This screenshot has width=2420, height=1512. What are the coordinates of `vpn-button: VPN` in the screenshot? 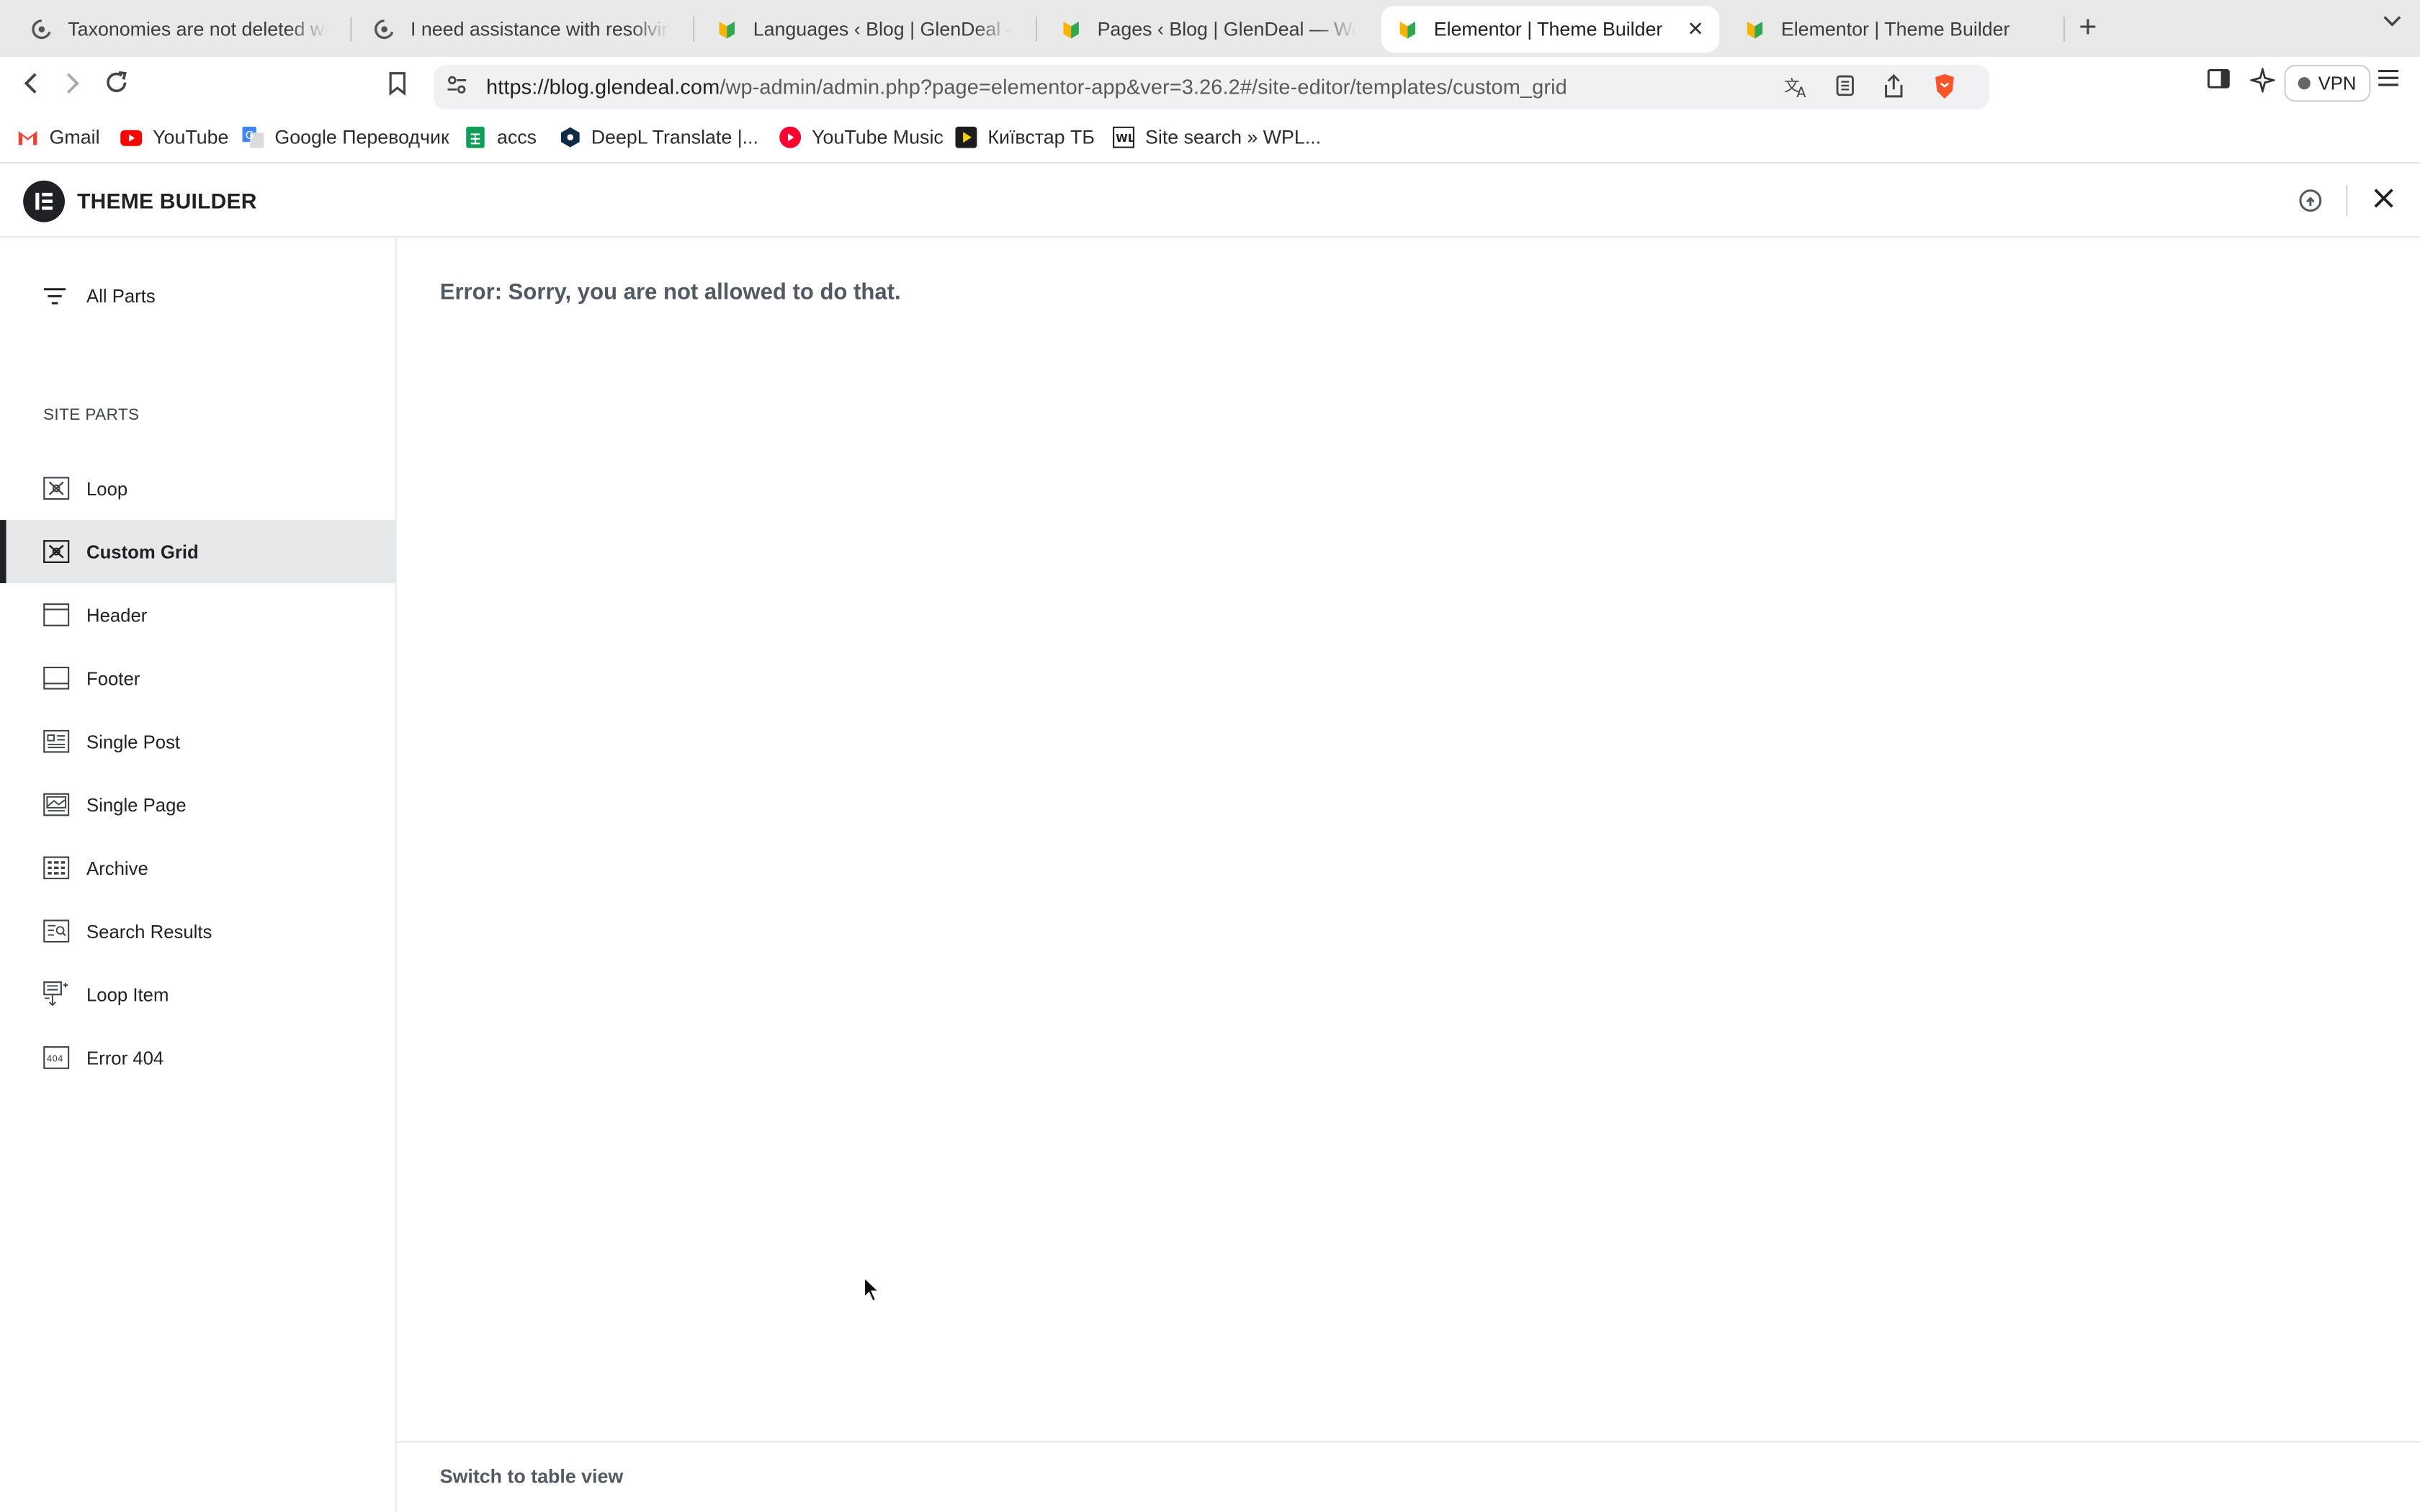 It's located at (2327, 83).